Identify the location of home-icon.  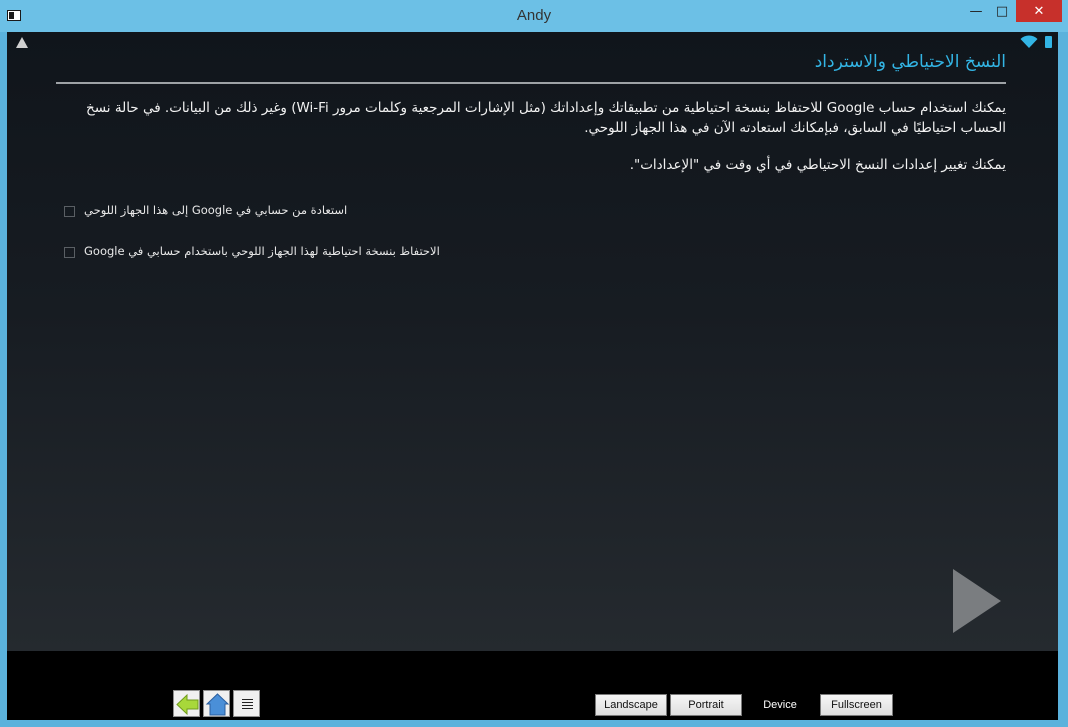
(217, 704).